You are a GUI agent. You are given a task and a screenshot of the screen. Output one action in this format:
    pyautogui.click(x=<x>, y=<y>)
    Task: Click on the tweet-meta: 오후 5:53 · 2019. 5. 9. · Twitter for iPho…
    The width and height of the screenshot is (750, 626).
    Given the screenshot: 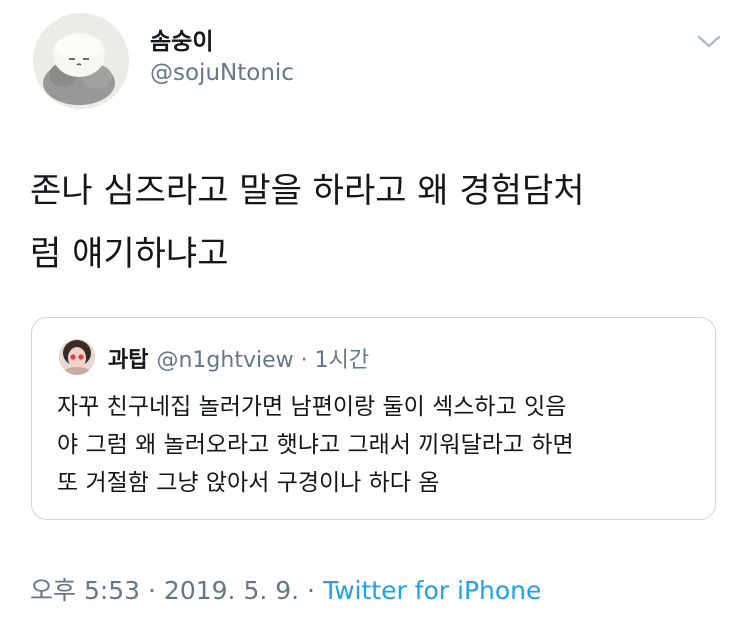 What is the action you would take?
    pyautogui.click(x=285, y=589)
    